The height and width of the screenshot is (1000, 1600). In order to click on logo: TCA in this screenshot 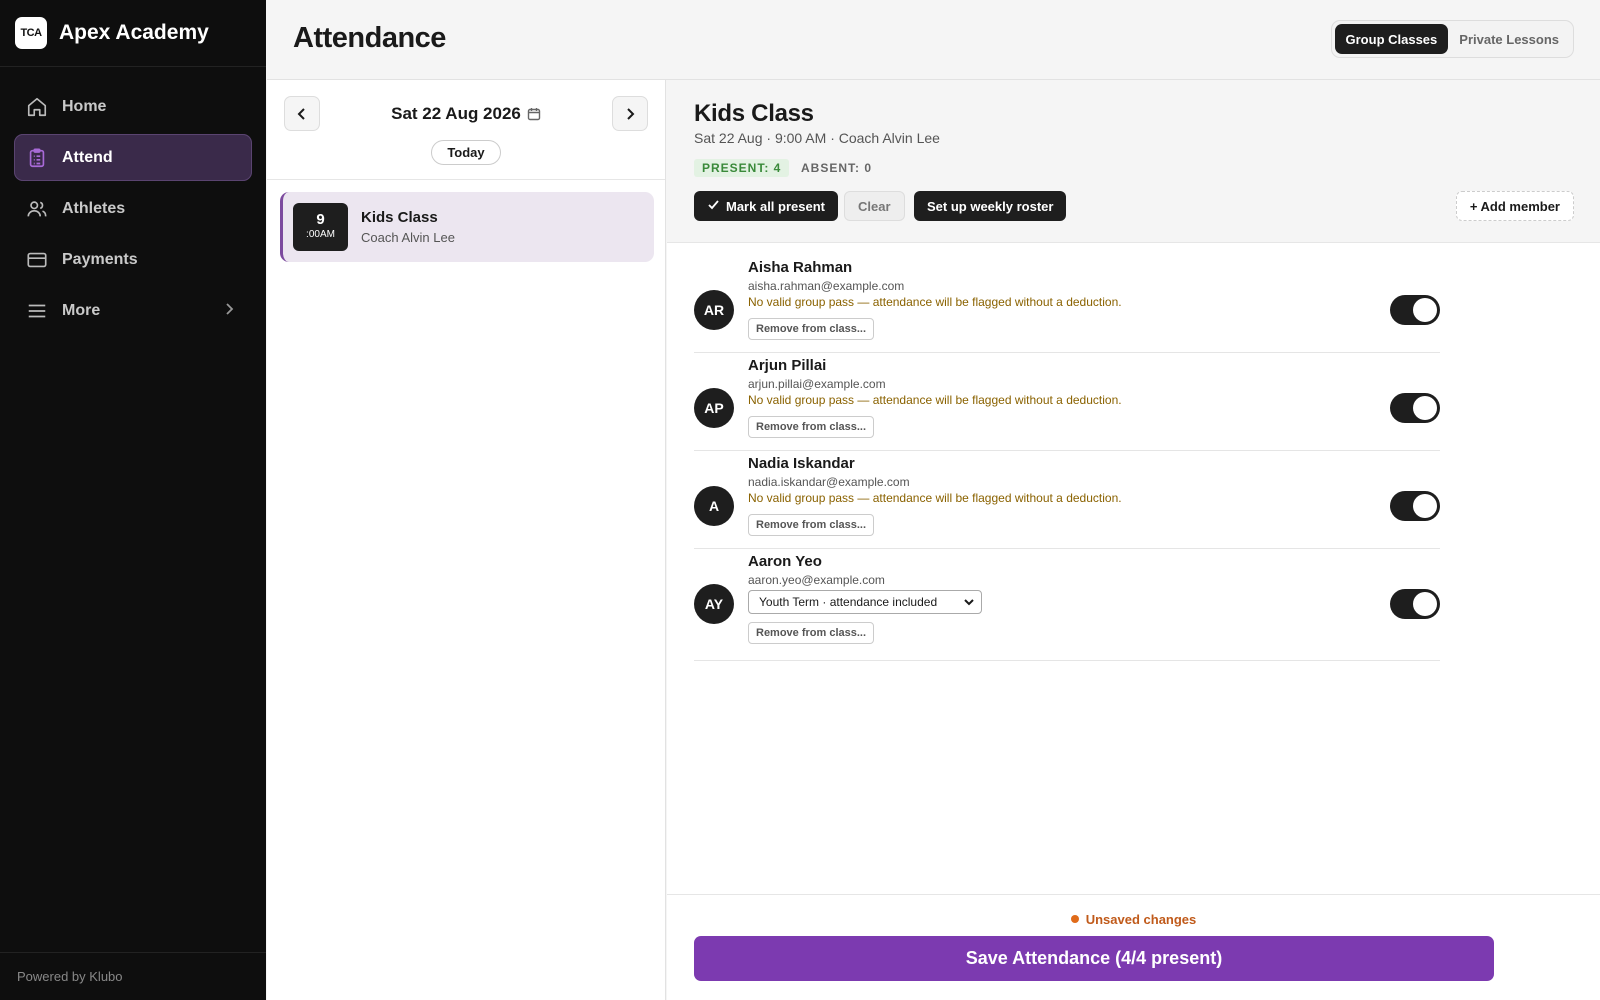, I will do `click(31, 33)`.